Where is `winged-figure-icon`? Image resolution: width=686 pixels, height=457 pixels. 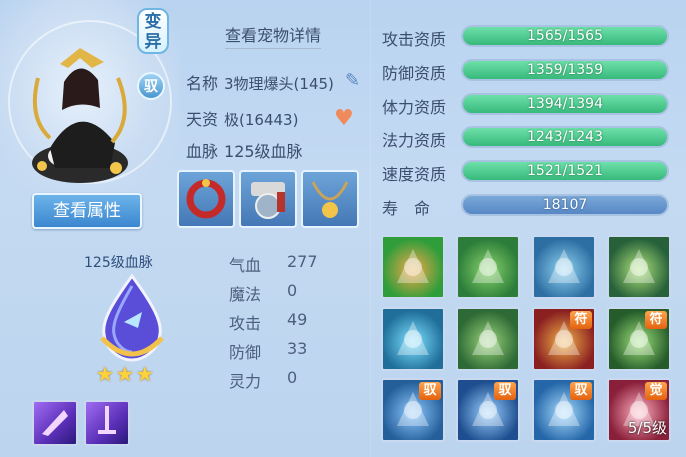
winged-figure-icon is located at coordinates (55, 423).